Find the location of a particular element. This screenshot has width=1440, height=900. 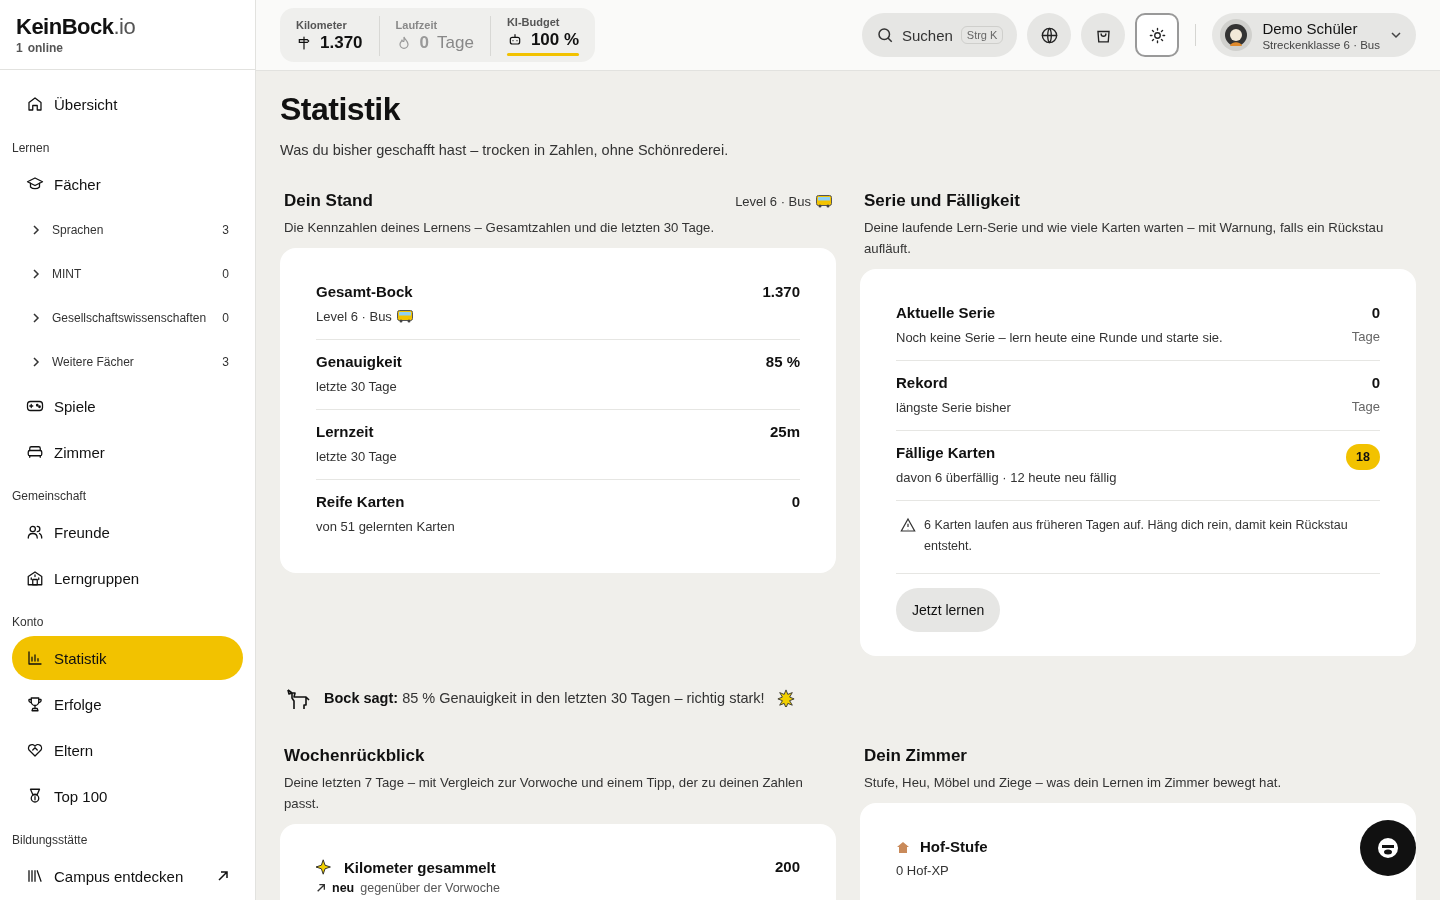

trend-label: neu is located at coordinates (343, 888).